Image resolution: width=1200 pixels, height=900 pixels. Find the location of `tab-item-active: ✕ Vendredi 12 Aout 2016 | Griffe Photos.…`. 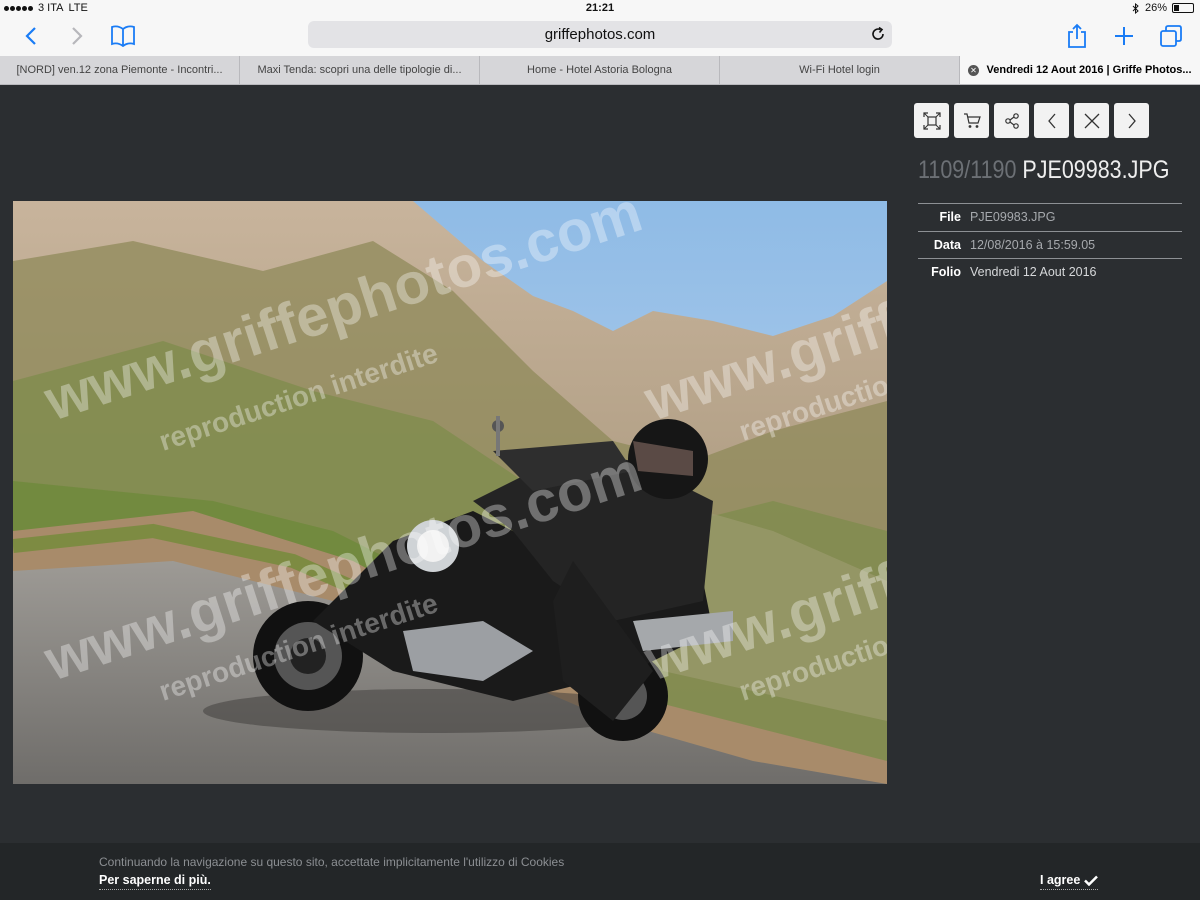

tab-item-active: ✕ Vendredi 12 Aout 2016 | Griffe Photos.… is located at coordinates (1080, 70).